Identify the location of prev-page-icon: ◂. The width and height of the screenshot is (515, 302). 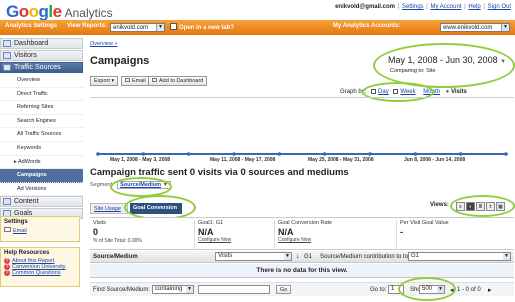
(452, 290).